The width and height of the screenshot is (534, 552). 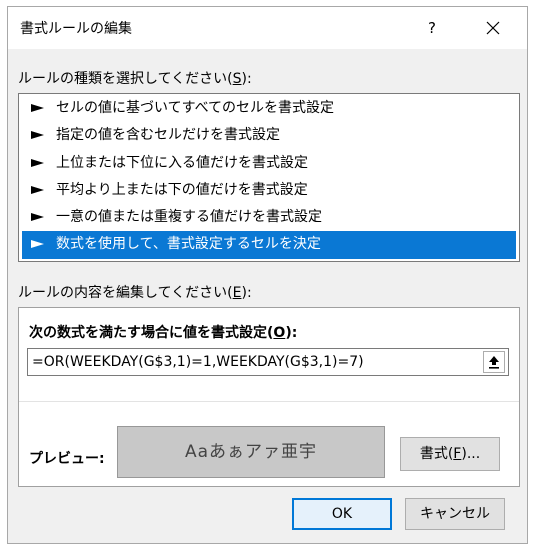 What do you see at coordinates (251, 452) in the screenshot?
I see `format-preview: Aaあぁアァ亜宇` at bounding box center [251, 452].